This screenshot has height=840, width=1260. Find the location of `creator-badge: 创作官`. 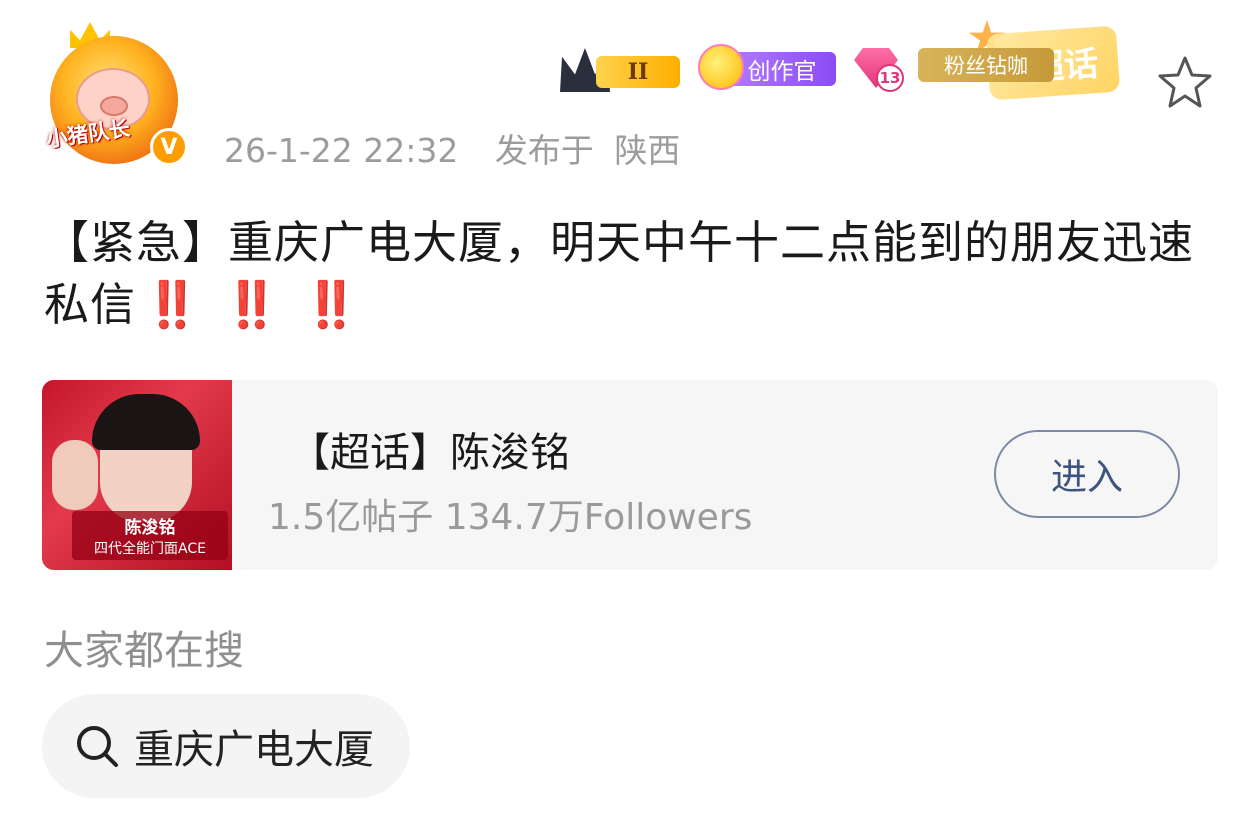

creator-badge: 创作官 is located at coordinates (768, 67).